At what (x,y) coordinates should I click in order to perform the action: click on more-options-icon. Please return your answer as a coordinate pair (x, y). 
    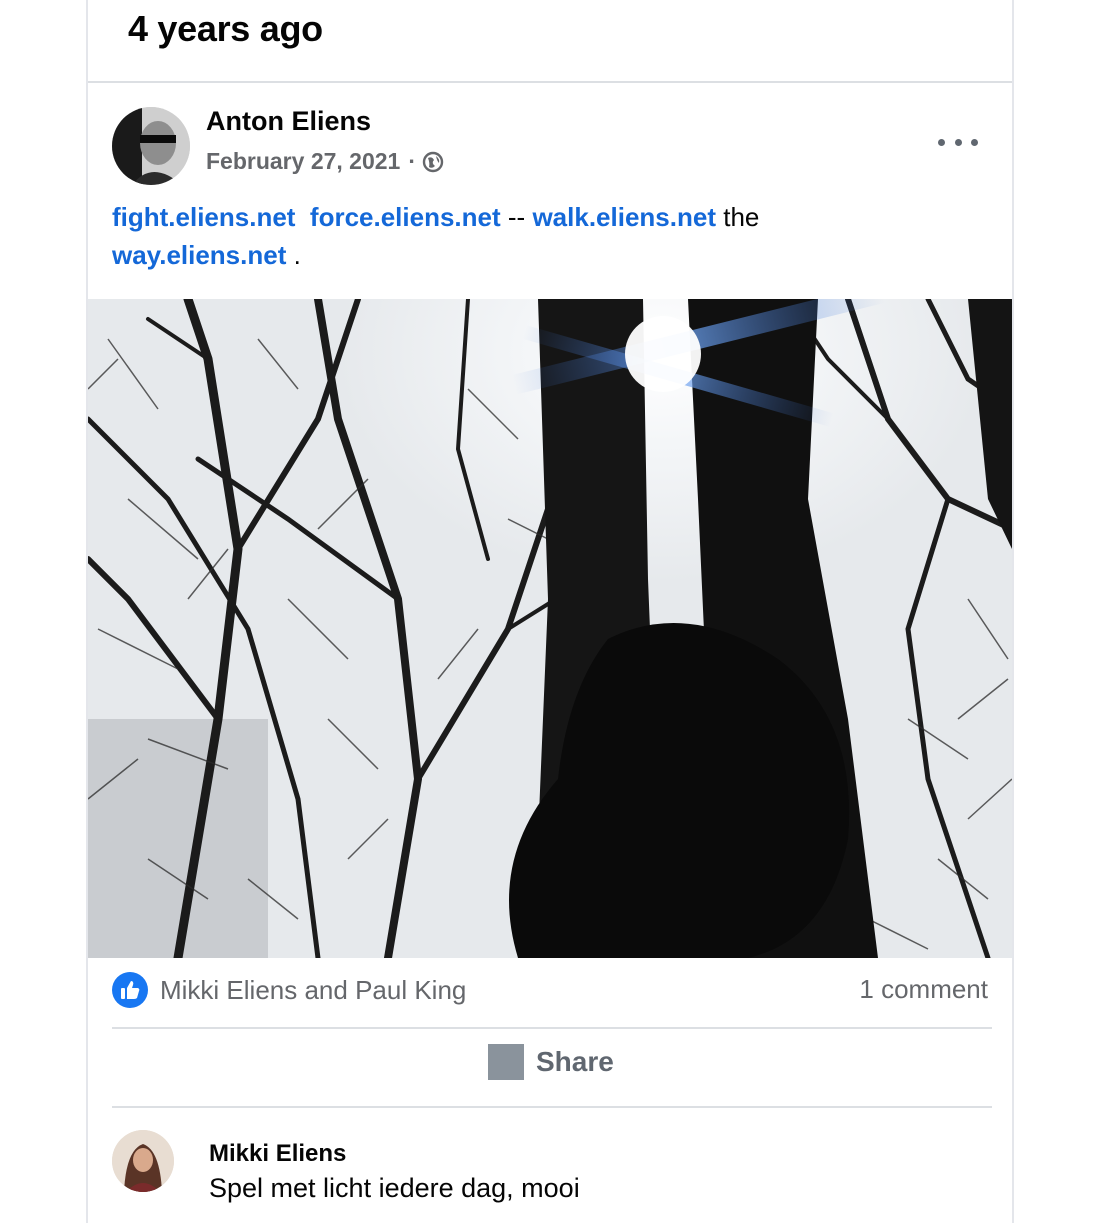
    Looking at the image, I should click on (958, 142).